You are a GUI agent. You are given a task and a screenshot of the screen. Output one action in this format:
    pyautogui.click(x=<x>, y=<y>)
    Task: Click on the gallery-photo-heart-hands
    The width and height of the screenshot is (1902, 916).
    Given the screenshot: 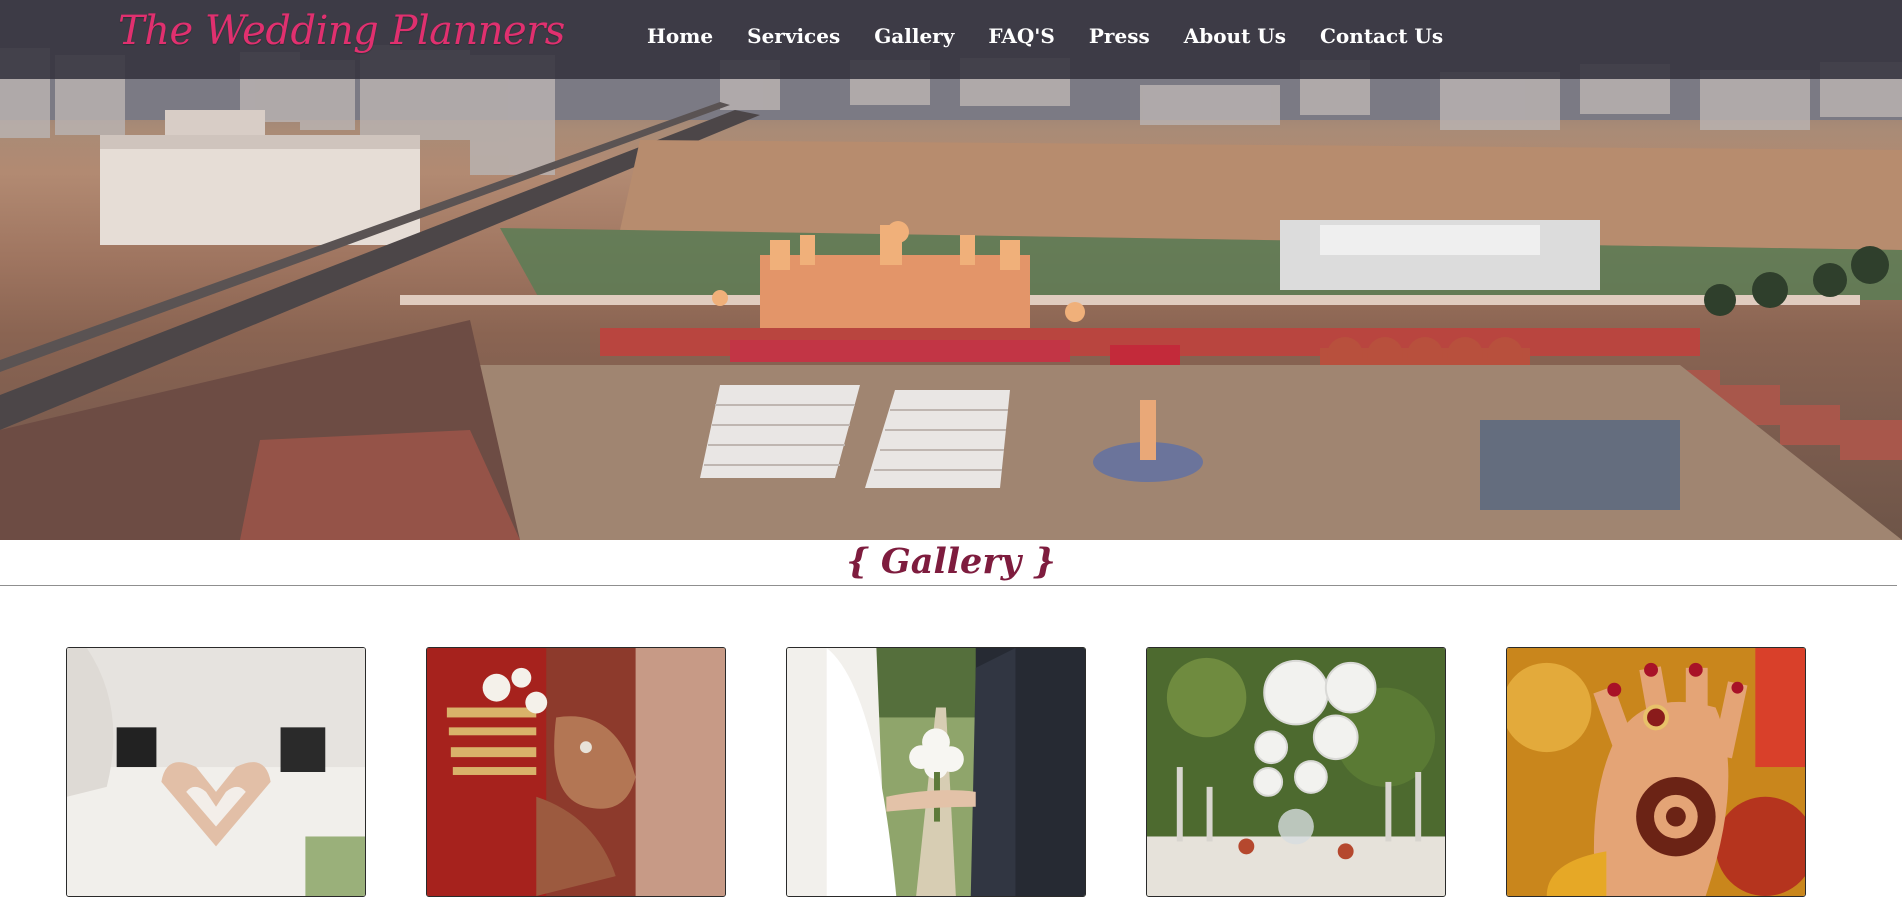 What is the action you would take?
    pyautogui.click(x=216, y=772)
    